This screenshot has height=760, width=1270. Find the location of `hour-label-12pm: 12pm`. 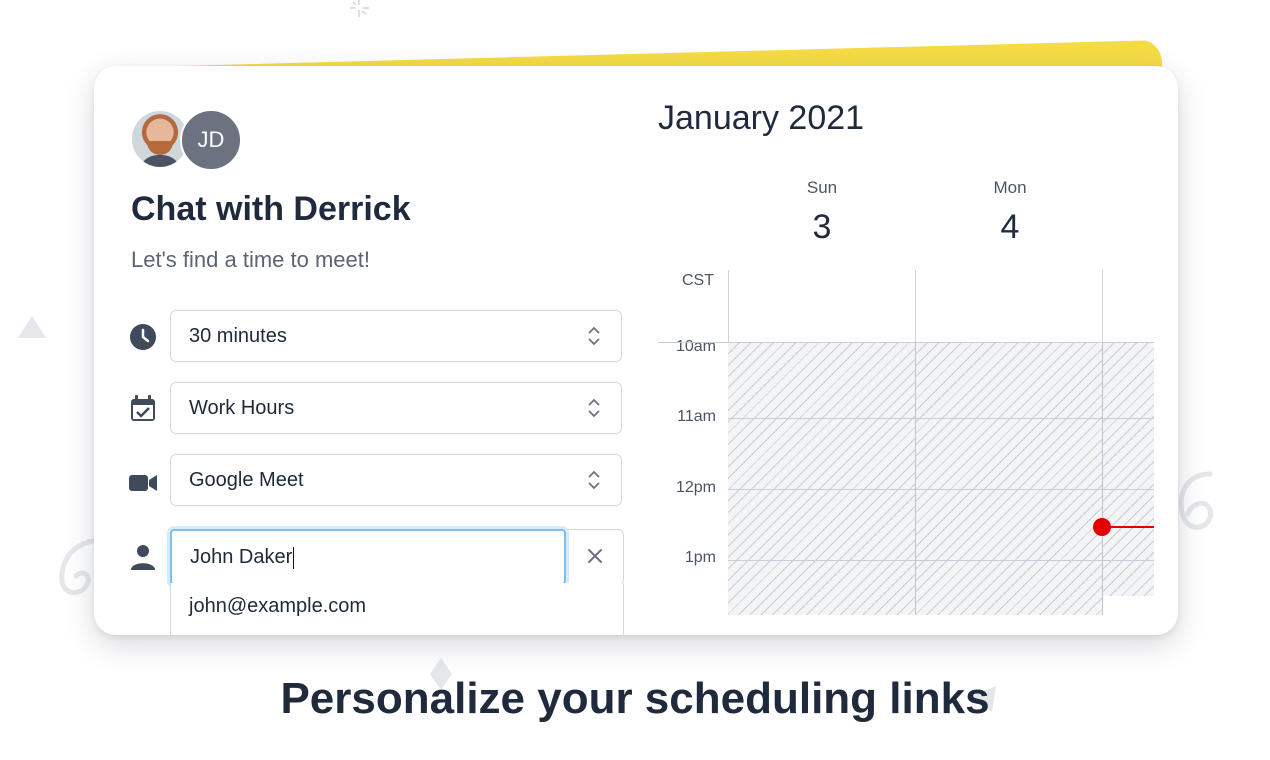

hour-label-12pm: 12pm is located at coordinates (695, 487).